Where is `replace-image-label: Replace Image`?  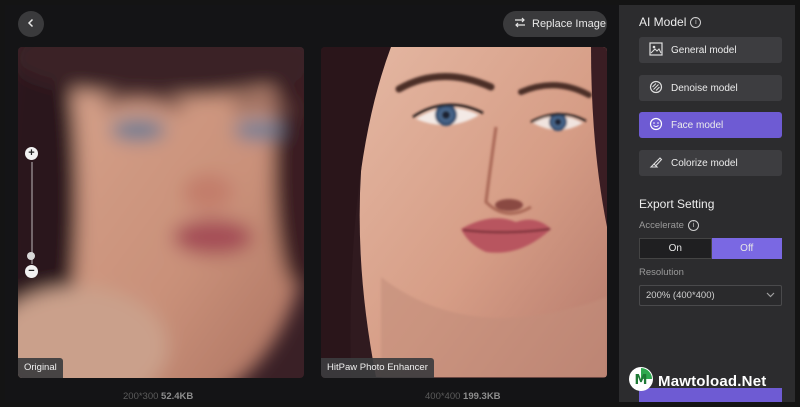
replace-image-label: Replace Image is located at coordinates (569, 24).